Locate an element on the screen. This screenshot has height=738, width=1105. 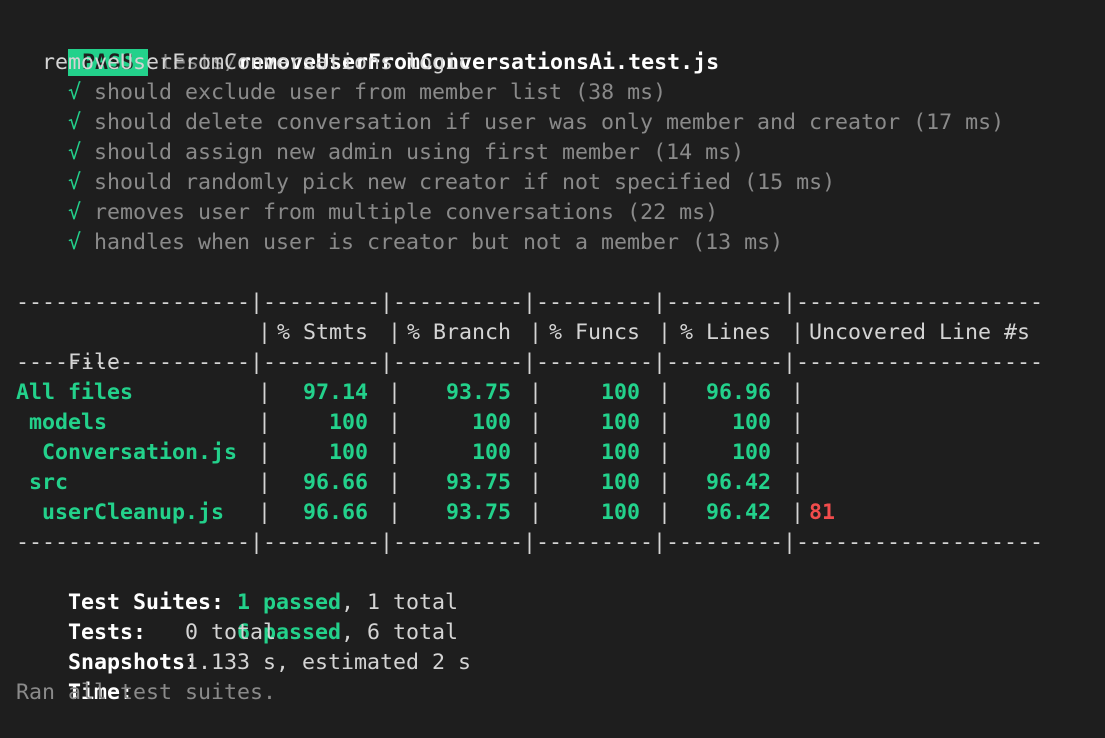
summary-tests: Tests: is located at coordinates (81, 616).